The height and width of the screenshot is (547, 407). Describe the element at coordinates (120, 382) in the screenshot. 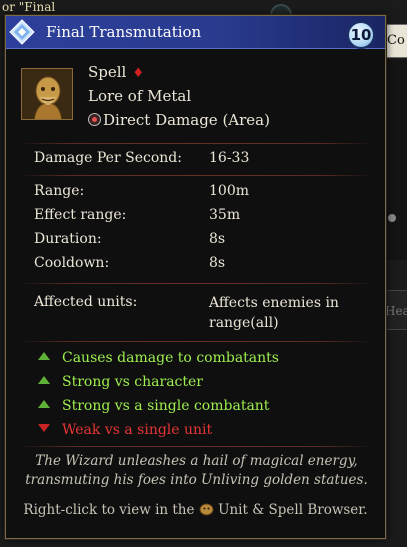

I see `trait-positive: Strong vs character` at that location.